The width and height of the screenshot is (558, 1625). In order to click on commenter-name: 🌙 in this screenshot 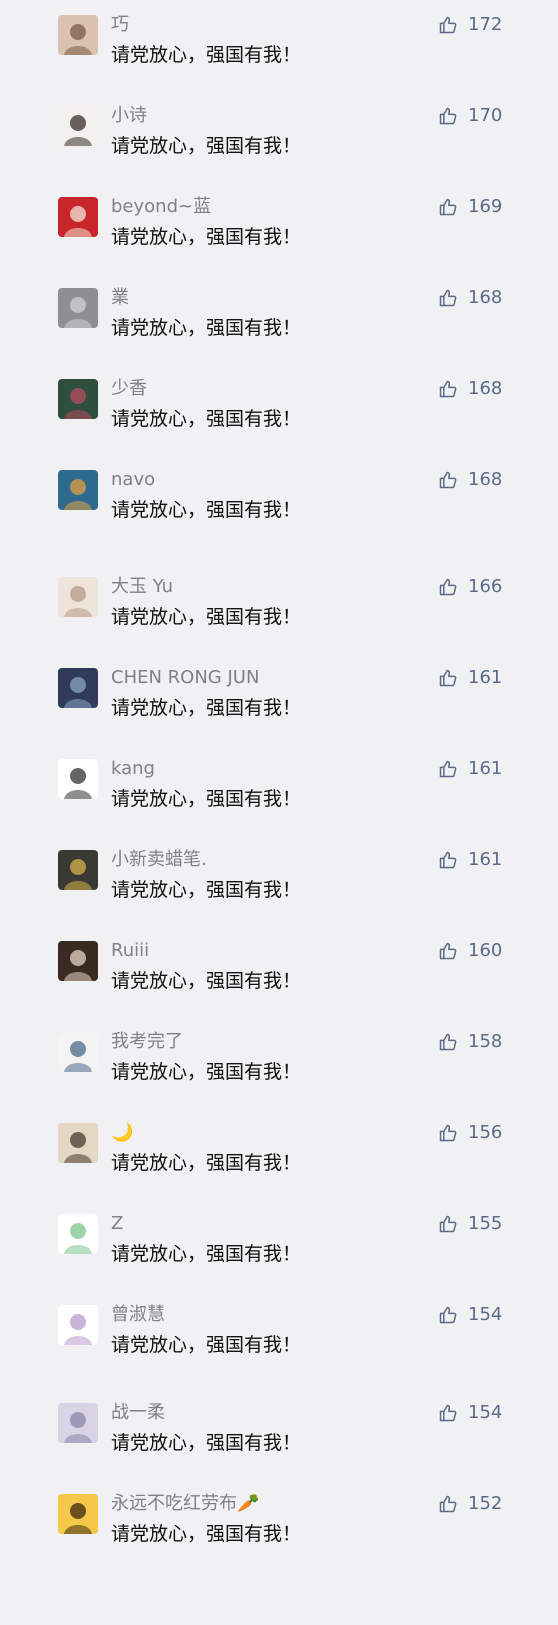, I will do `click(122, 1133)`.